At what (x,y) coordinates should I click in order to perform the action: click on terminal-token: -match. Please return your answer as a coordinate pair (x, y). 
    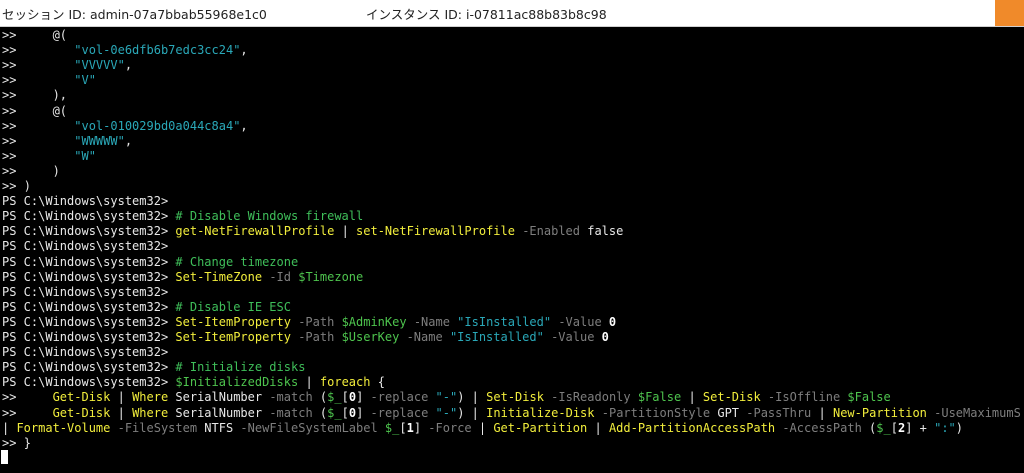
    Looking at the image, I should click on (291, 397).